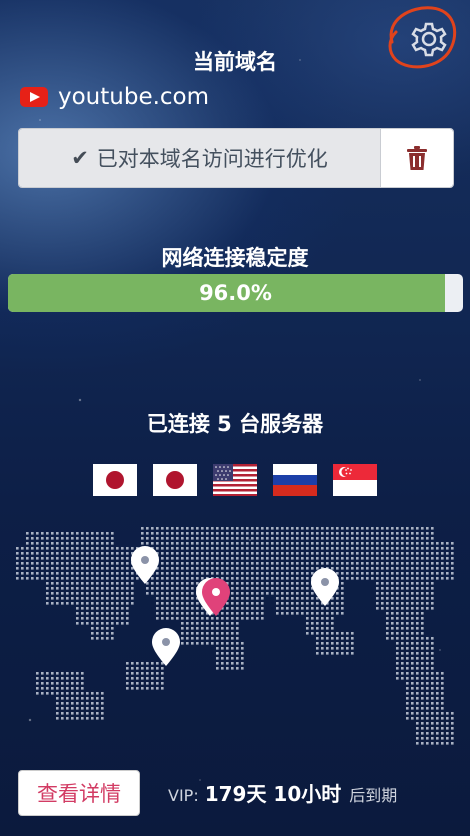  I want to click on view-details-button: 查看详情, so click(79, 793).